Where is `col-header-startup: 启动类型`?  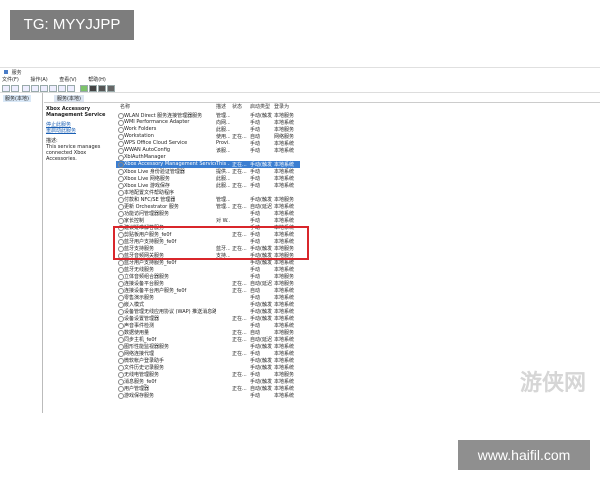 col-header-startup: 启动类型 is located at coordinates (260, 107).